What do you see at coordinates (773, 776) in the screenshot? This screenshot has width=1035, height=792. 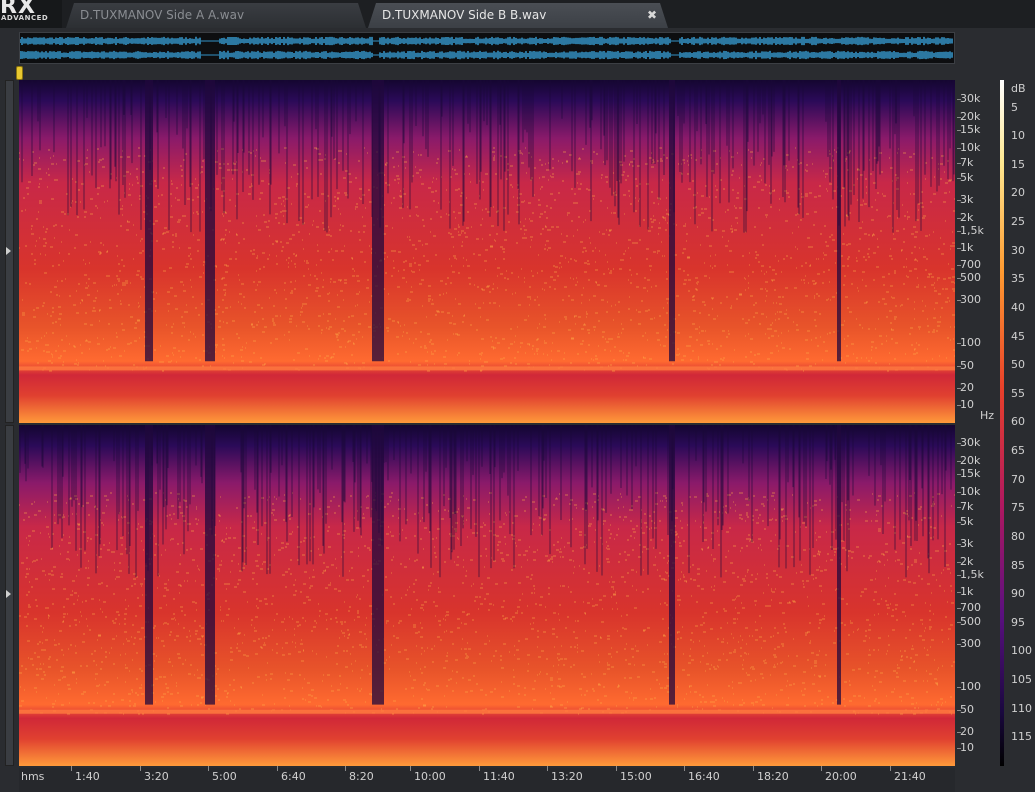 I see `time-label: 18:20` at bounding box center [773, 776].